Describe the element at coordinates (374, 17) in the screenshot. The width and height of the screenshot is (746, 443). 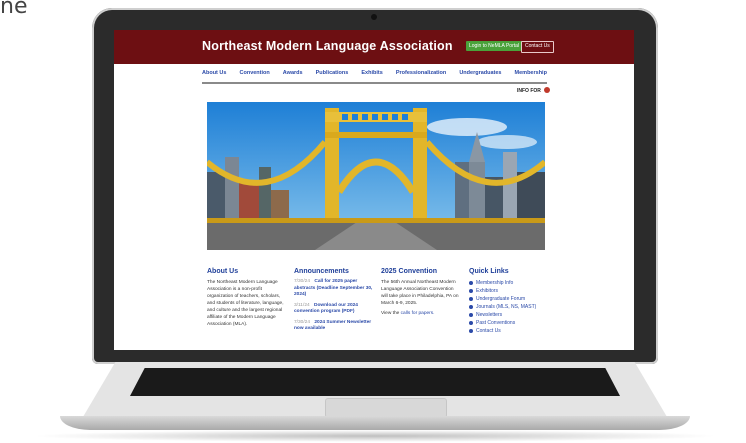
I see `webcam` at that location.